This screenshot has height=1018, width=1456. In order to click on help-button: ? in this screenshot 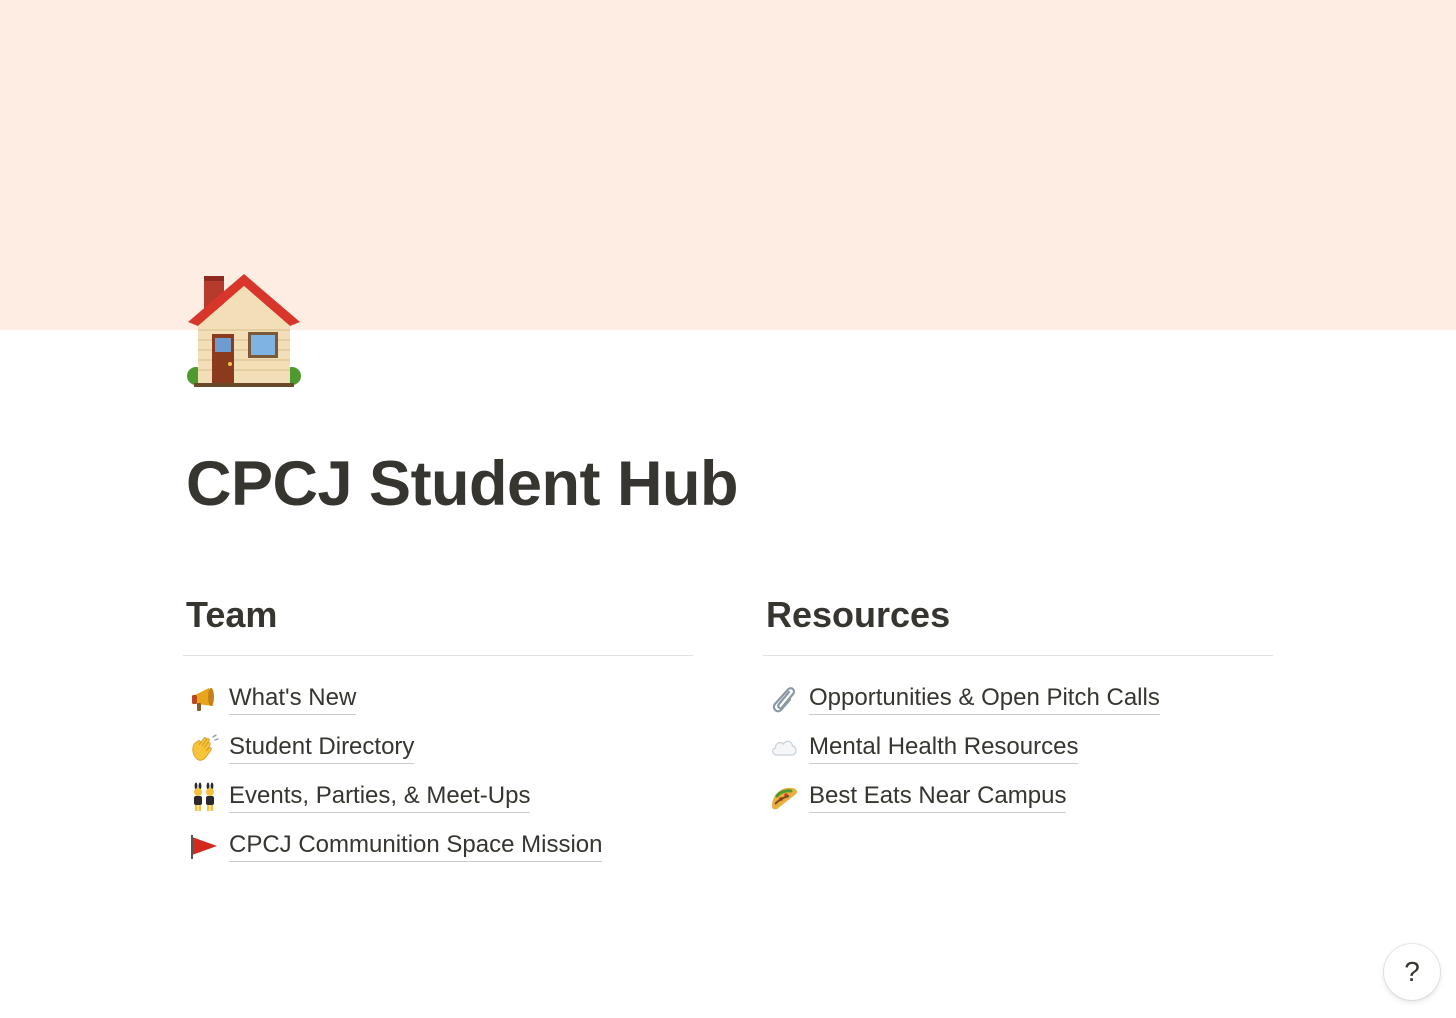, I will do `click(1412, 972)`.